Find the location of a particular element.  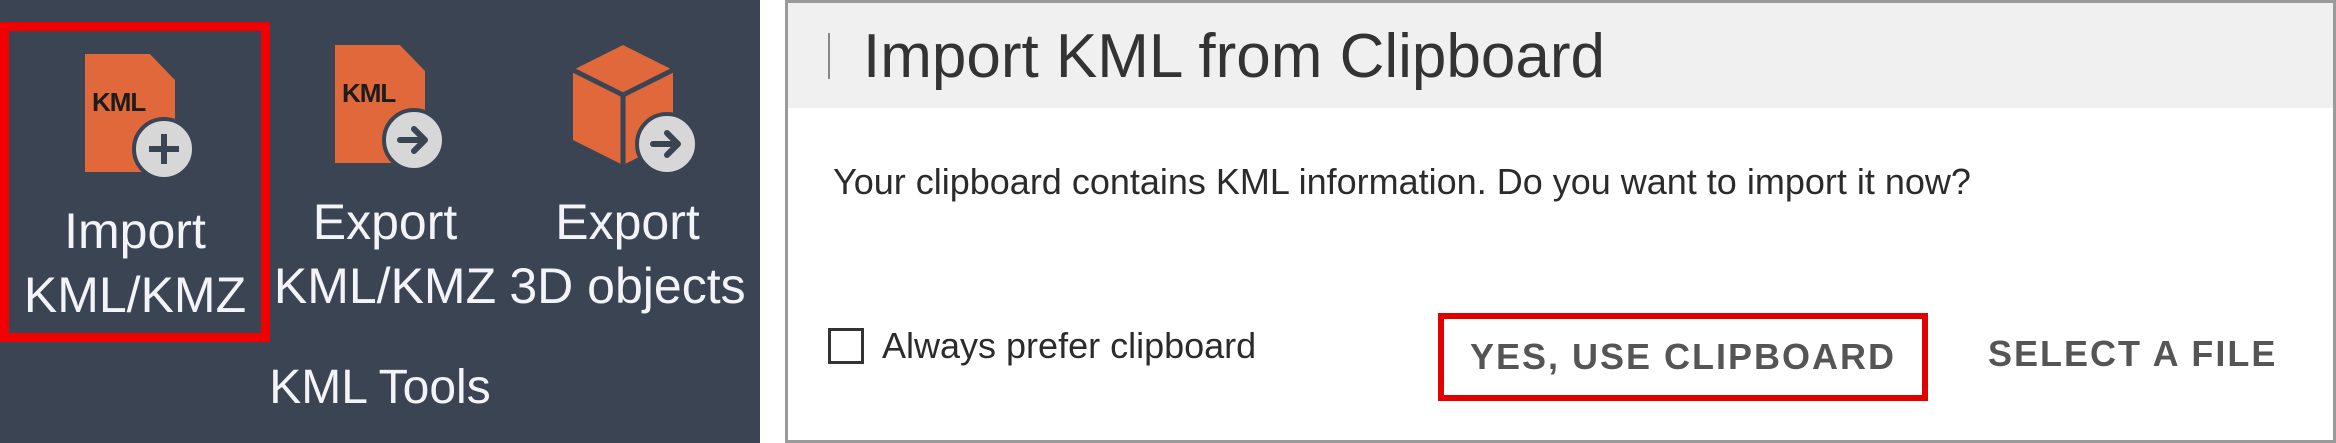

import-kml-kmz-button: KML Import KML/KMZ is located at coordinates (135, 182).